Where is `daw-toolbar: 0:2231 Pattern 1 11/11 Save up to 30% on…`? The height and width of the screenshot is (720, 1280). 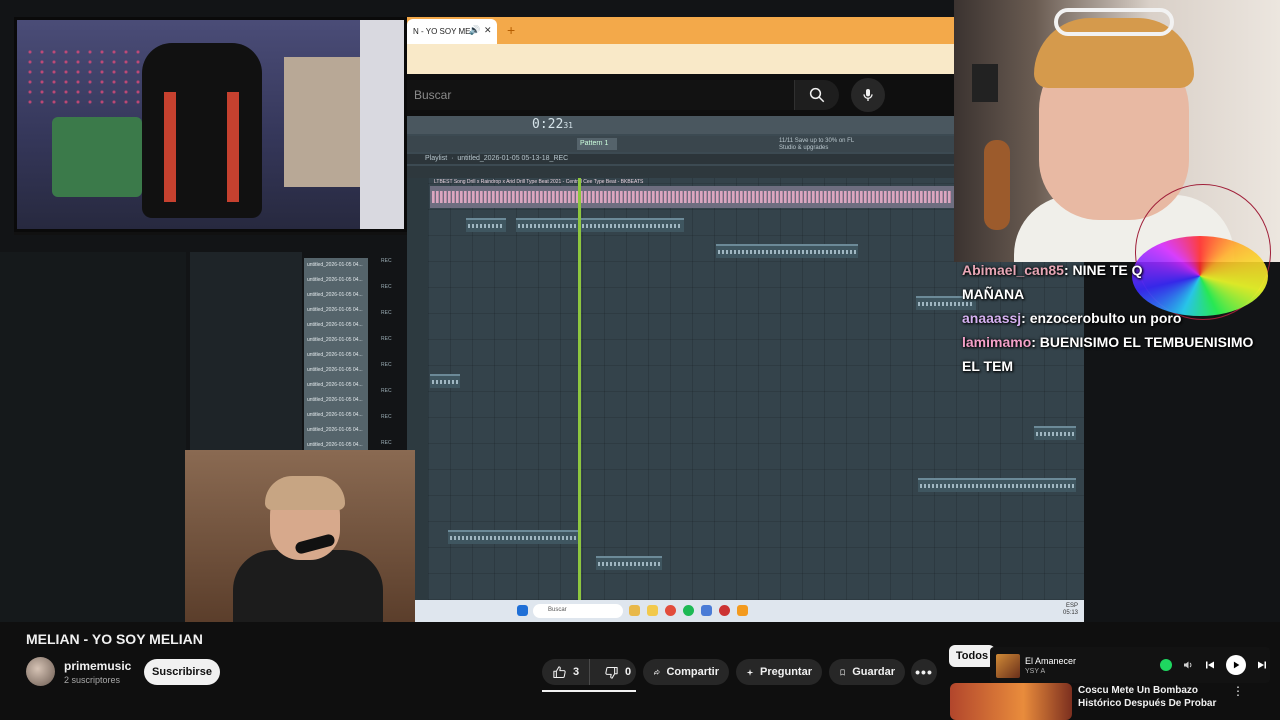 daw-toolbar: 0:2231 Pattern 1 11/11 Save up to 30% on… is located at coordinates (680, 147).